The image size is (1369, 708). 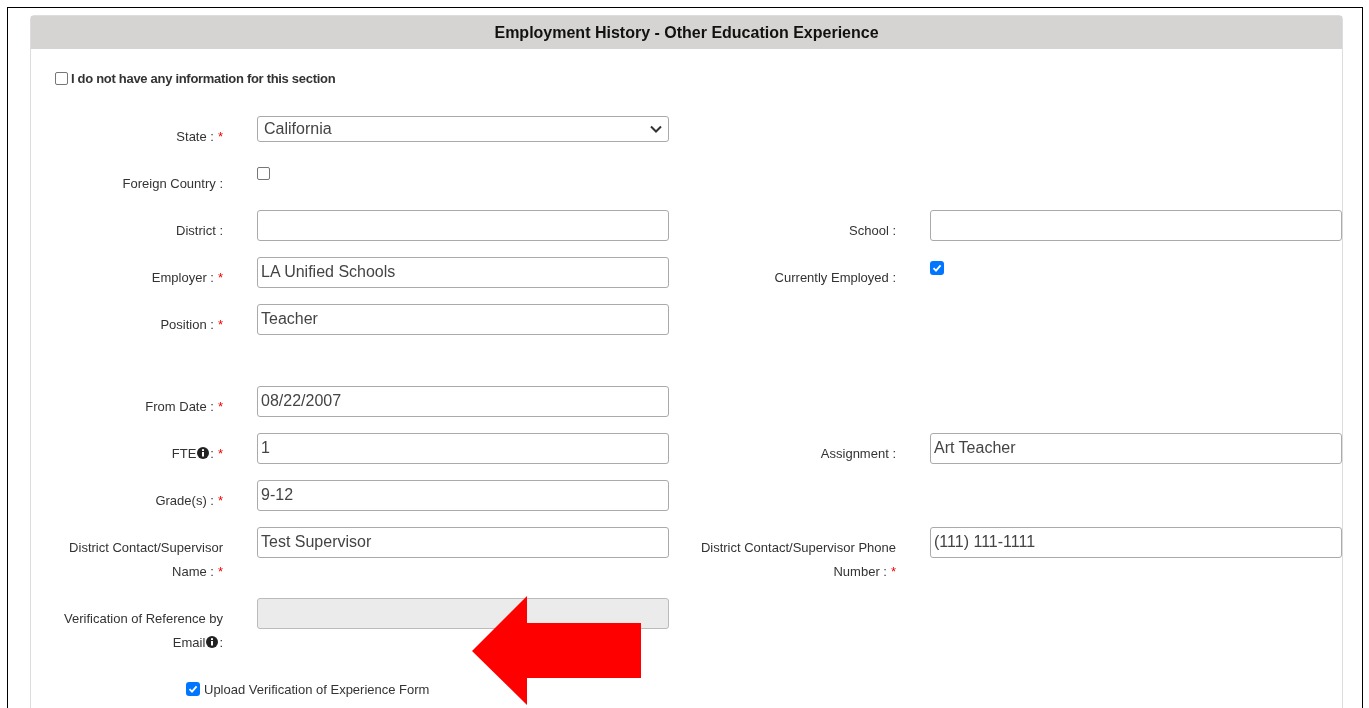 I want to click on field-label: State : *, so click(x=199, y=136).